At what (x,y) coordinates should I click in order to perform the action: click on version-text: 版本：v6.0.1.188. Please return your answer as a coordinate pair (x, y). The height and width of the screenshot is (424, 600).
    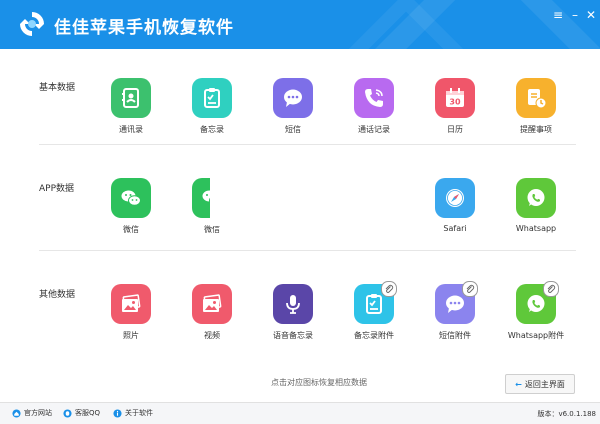
    Looking at the image, I should click on (566, 414).